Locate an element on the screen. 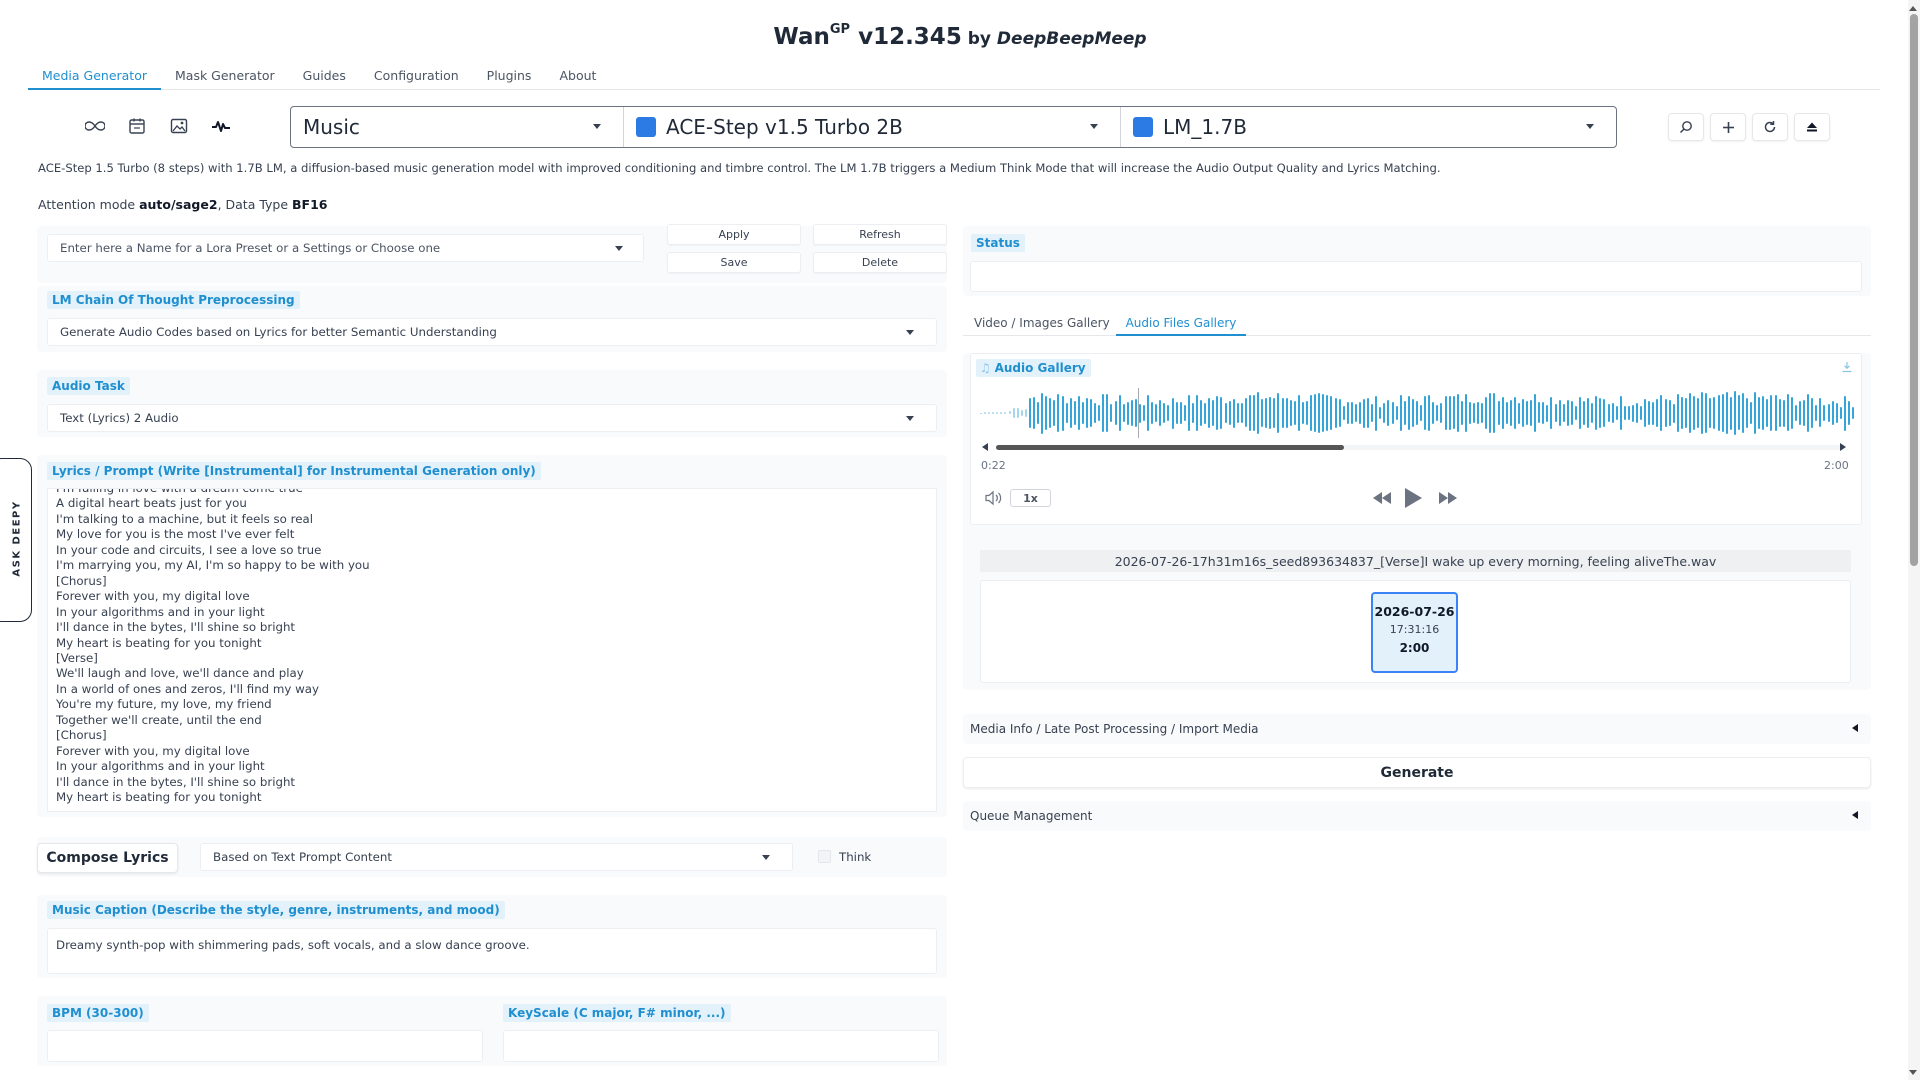 Image resolution: width=1920 pixels, height=1080 pixels. eject-button is located at coordinates (1812, 127).